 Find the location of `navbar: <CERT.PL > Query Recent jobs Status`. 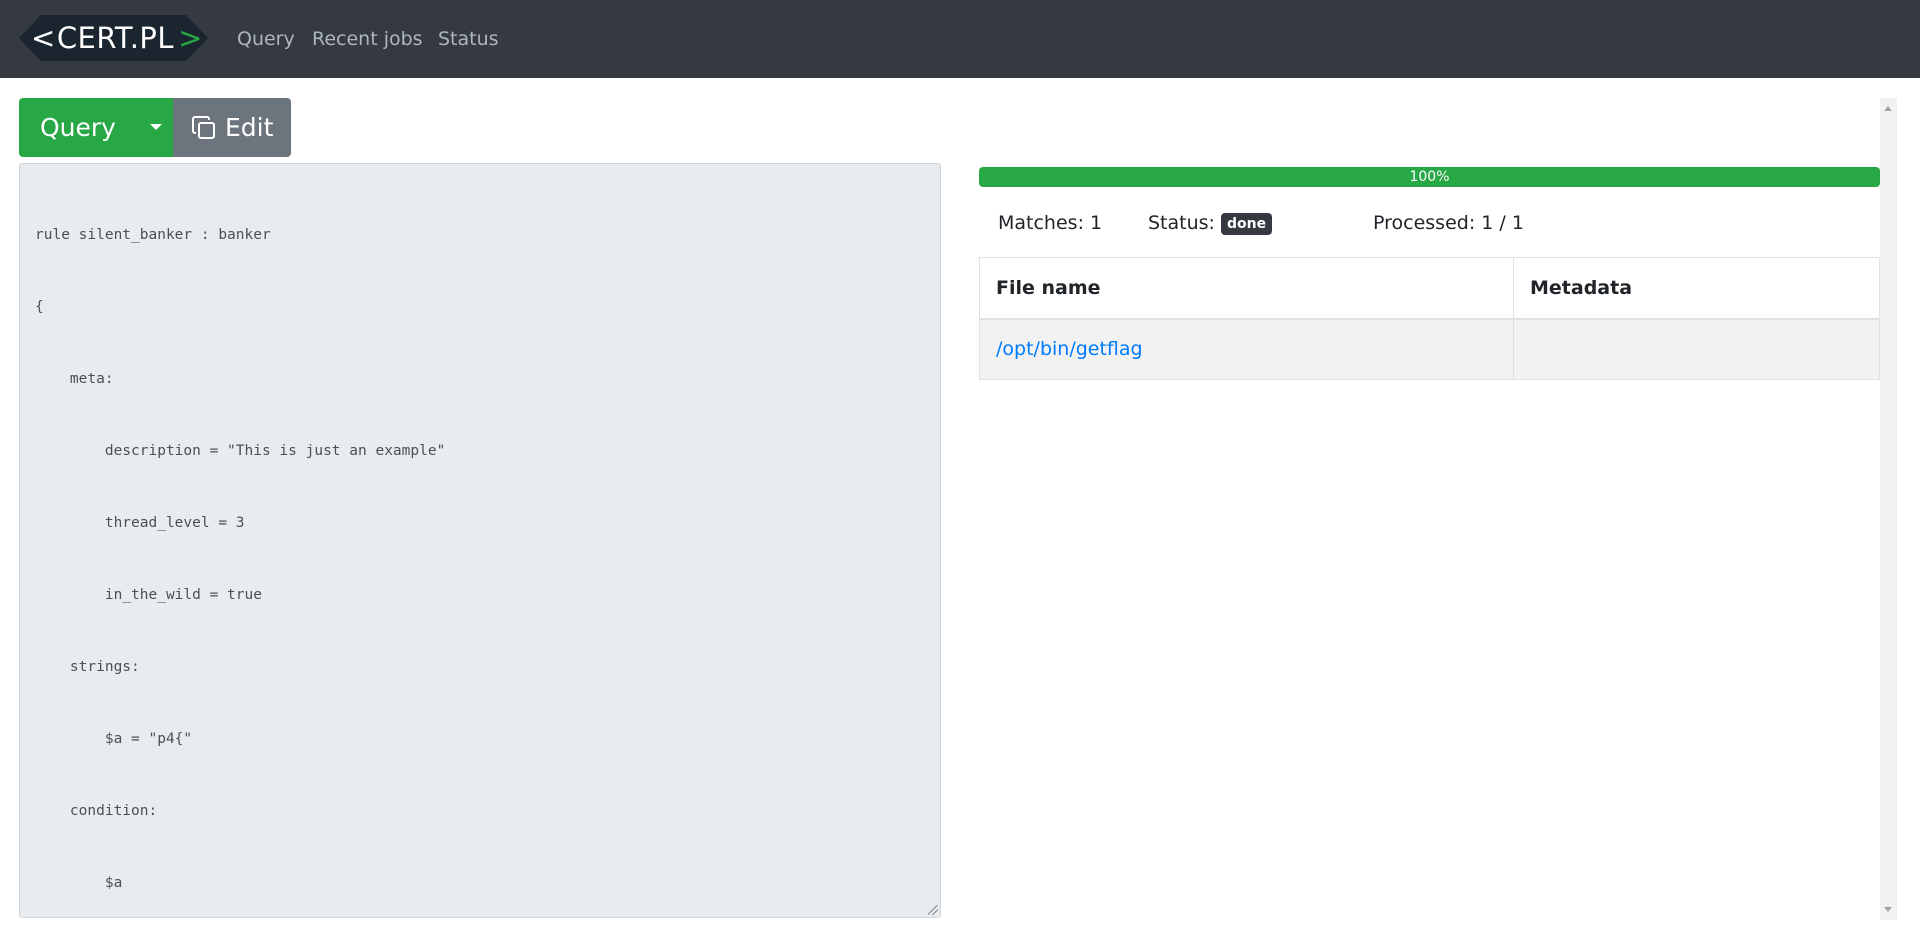

navbar: <CERT.PL > Query Recent jobs Status is located at coordinates (960, 39).